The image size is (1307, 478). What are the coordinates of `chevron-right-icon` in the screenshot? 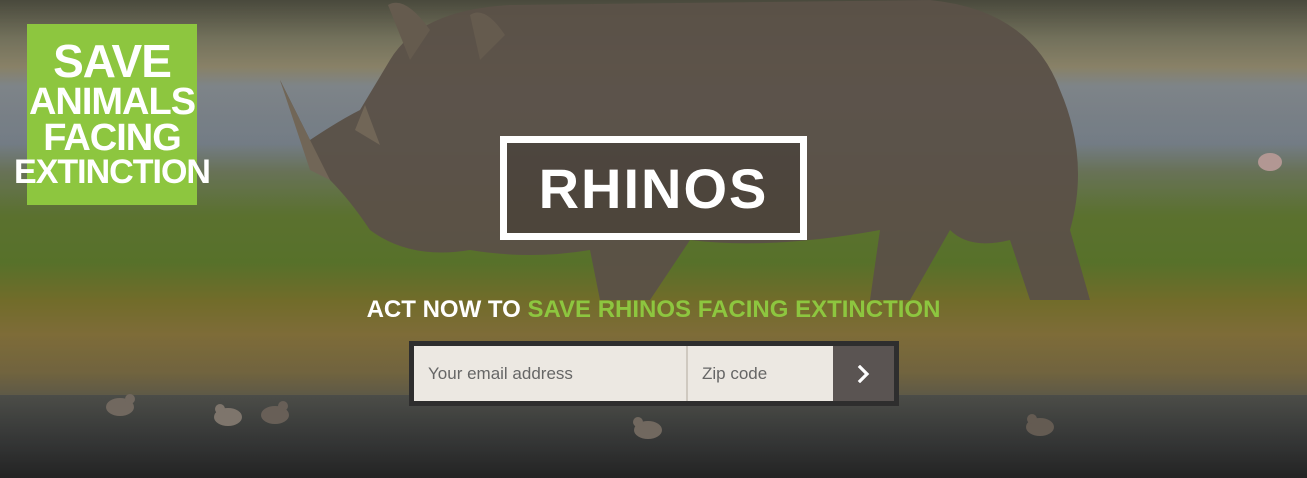 It's located at (863, 373).